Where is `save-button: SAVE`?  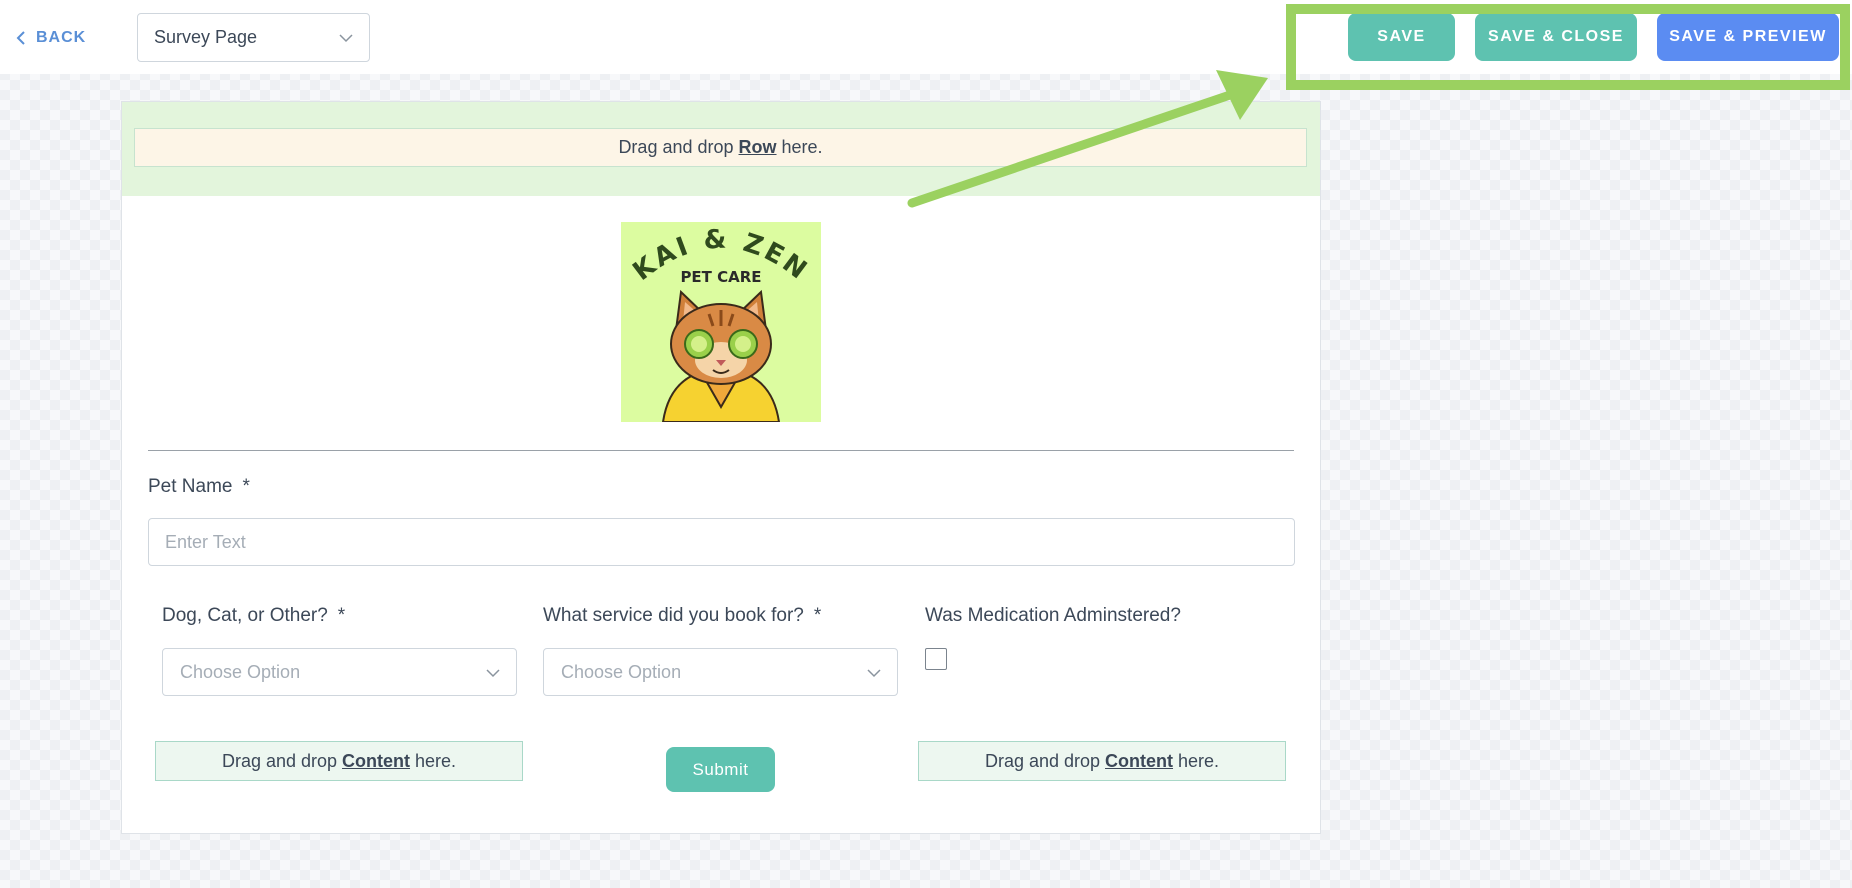 save-button: SAVE is located at coordinates (1401, 37).